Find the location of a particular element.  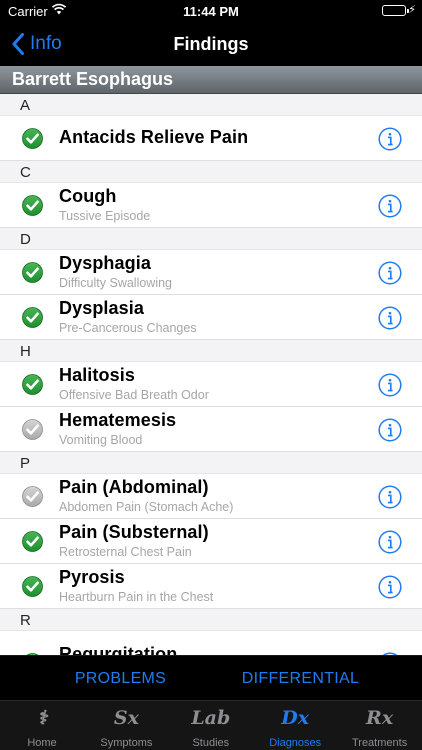

finding-subtitle: Abdomen Pain (Stomach Ache) is located at coordinates (146, 507).